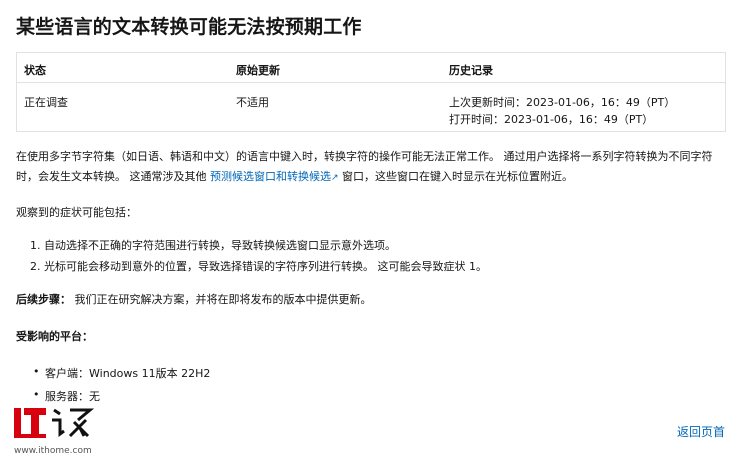 Image resolution: width=730 pixels, height=463 pixels. What do you see at coordinates (43, 299) in the screenshot?
I see `next-steps-label: 后续步骤：` at bounding box center [43, 299].